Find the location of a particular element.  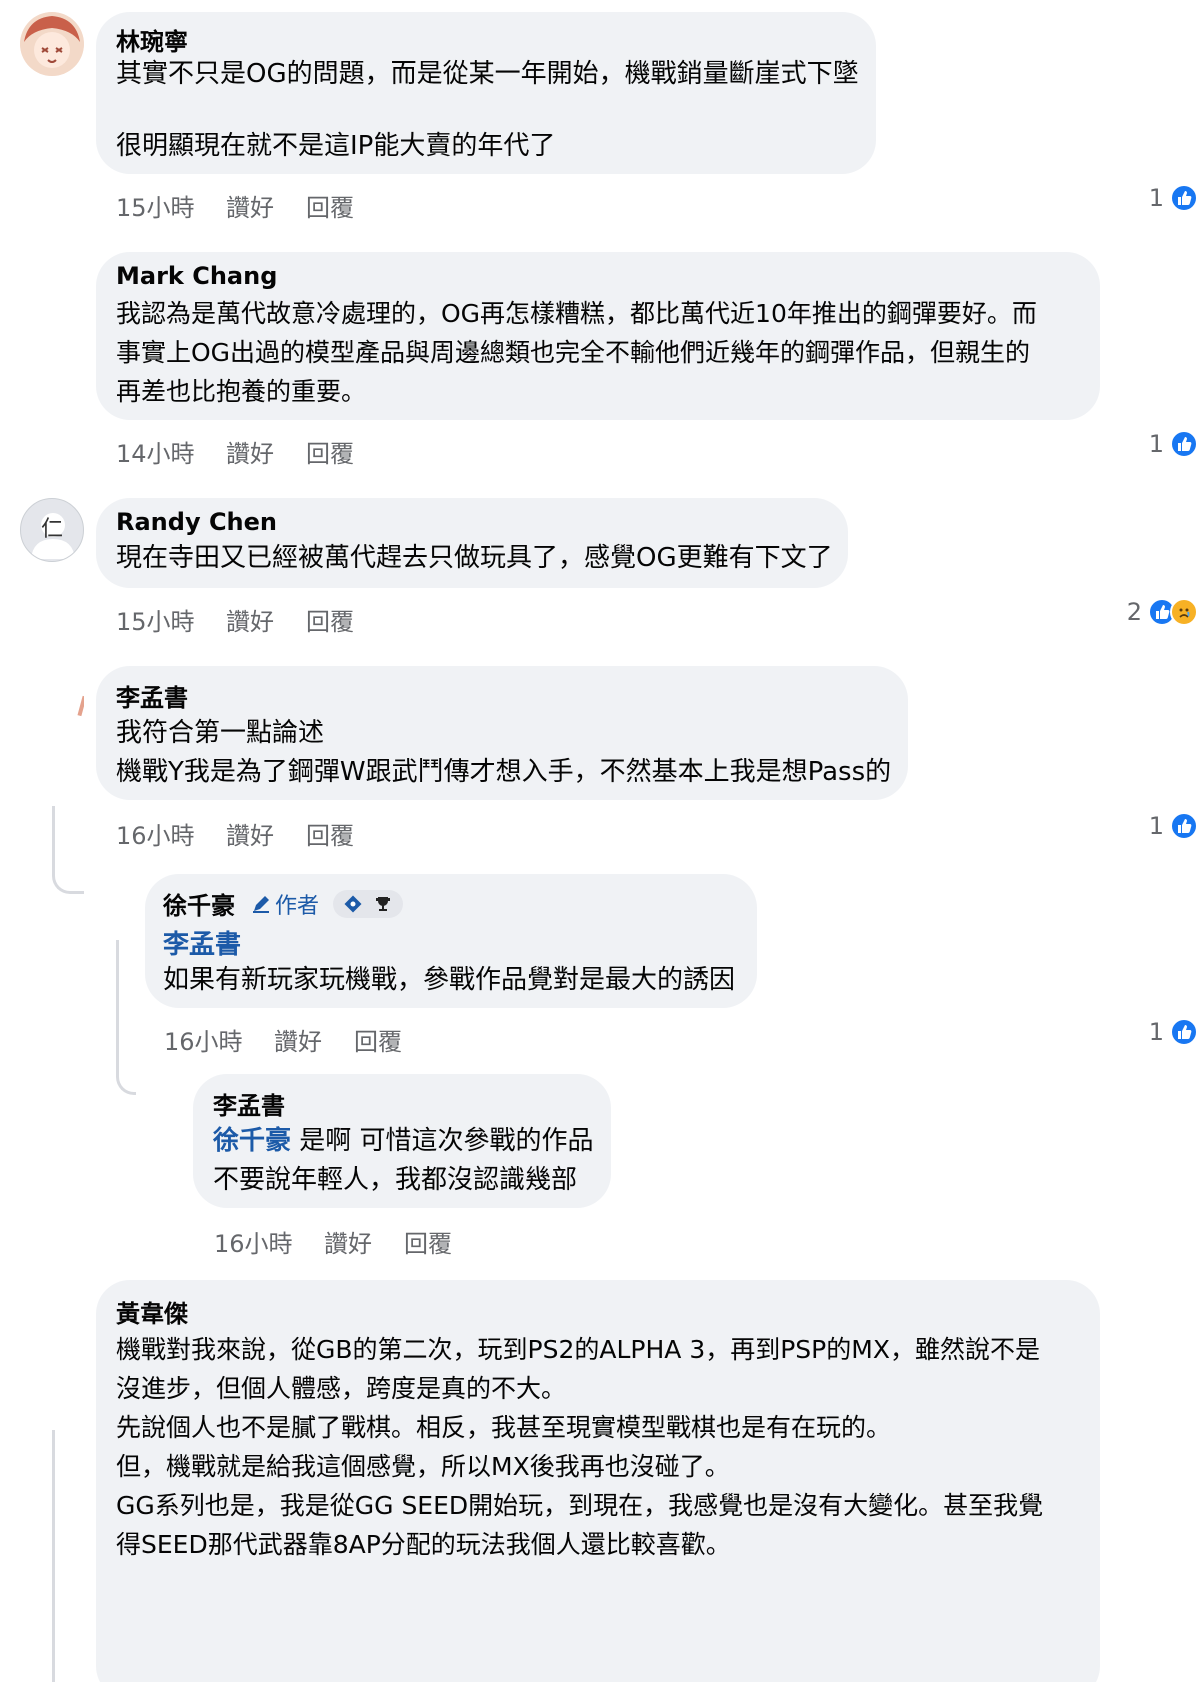

comment-author: 黃韋傑 is located at coordinates (152, 1311).